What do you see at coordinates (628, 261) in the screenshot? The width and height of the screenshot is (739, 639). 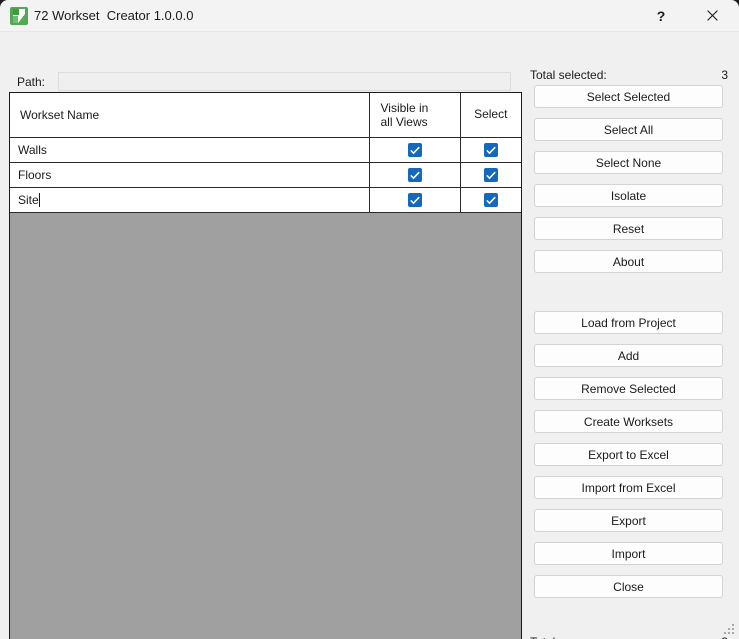 I see `button-about: About` at bounding box center [628, 261].